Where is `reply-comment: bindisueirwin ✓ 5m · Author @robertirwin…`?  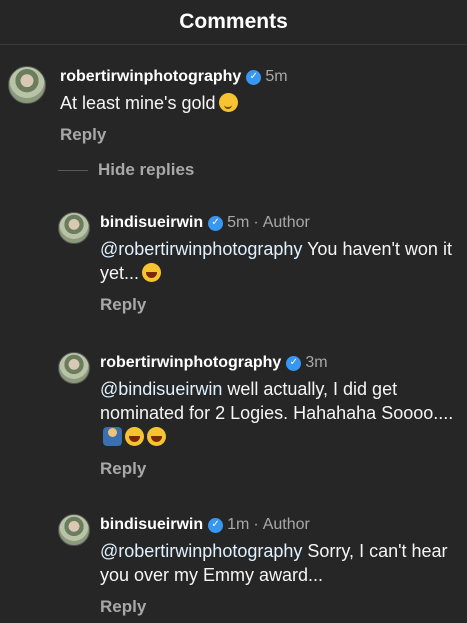
reply-comment: bindisueirwin ✓ 5m · Author @robertirwin… is located at coordinates (258, 263).